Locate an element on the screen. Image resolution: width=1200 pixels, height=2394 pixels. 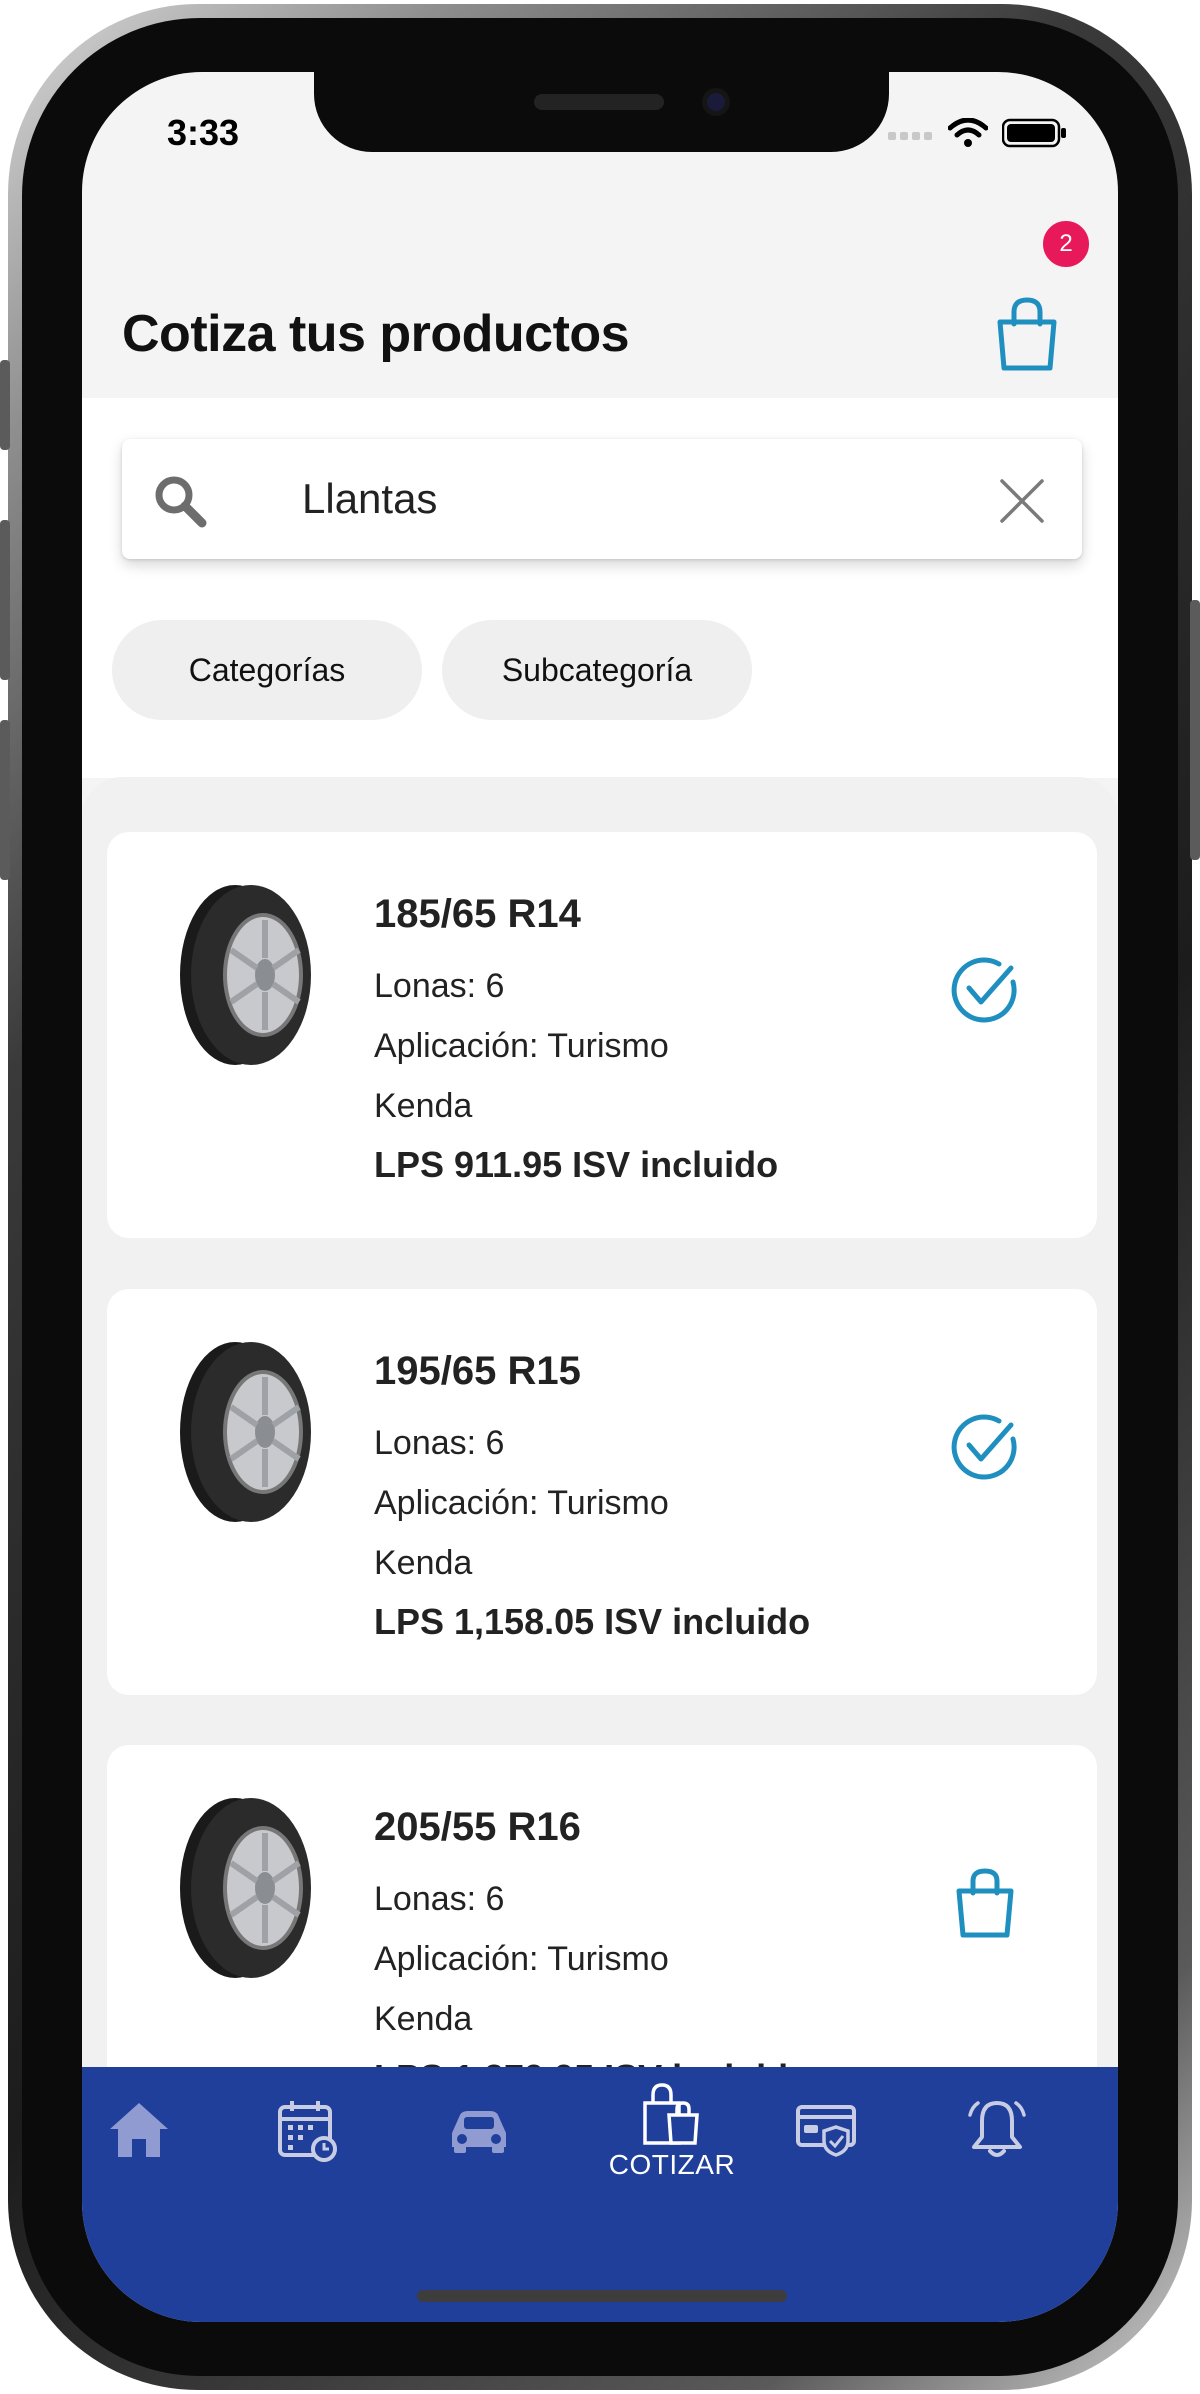
calendar-icon is located at coordinates (307, 2131).